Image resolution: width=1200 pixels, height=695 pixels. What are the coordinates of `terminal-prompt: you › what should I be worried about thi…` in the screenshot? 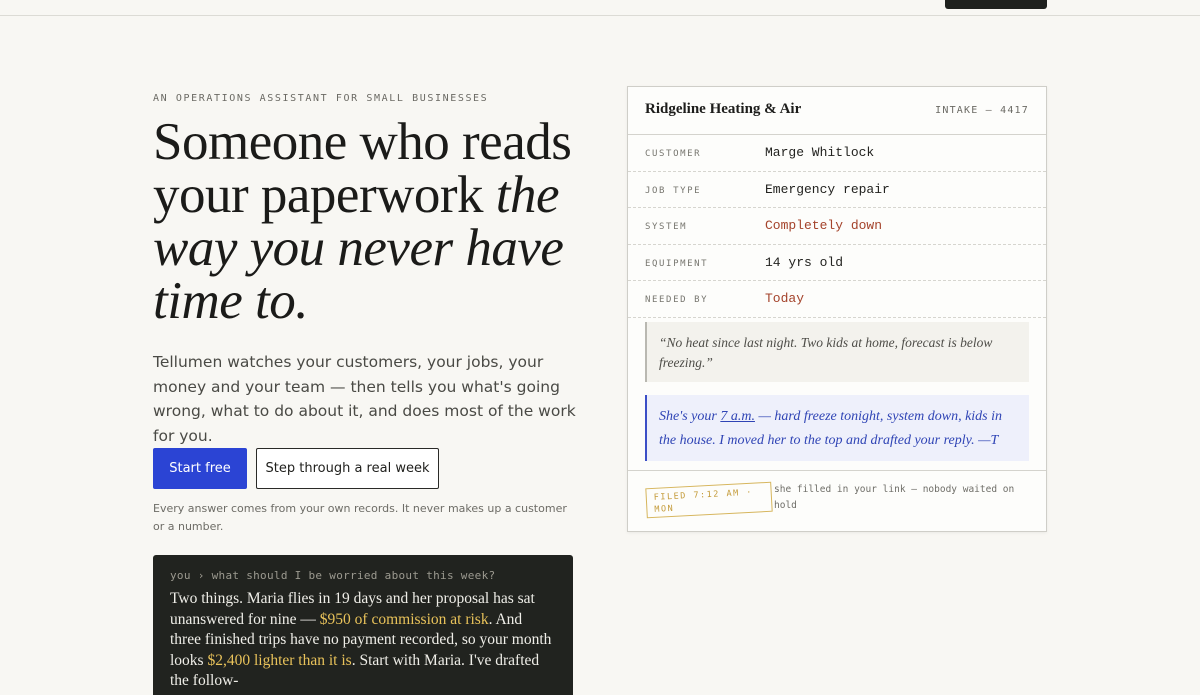 It's located at (363, 575).